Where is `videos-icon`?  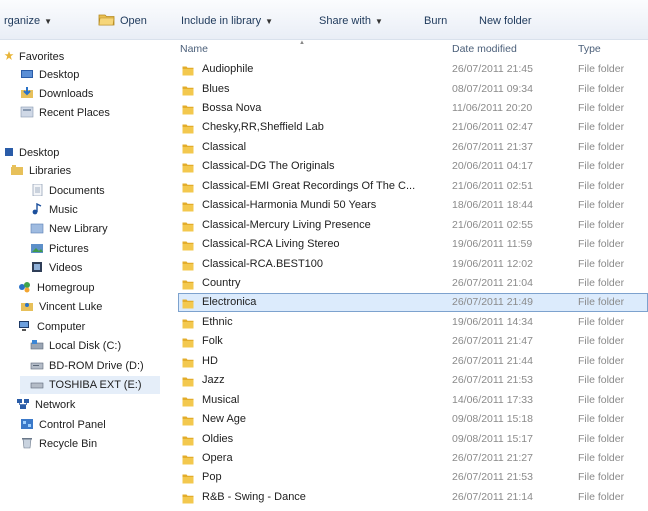
videos-icon is located at coordinates (37, 267).